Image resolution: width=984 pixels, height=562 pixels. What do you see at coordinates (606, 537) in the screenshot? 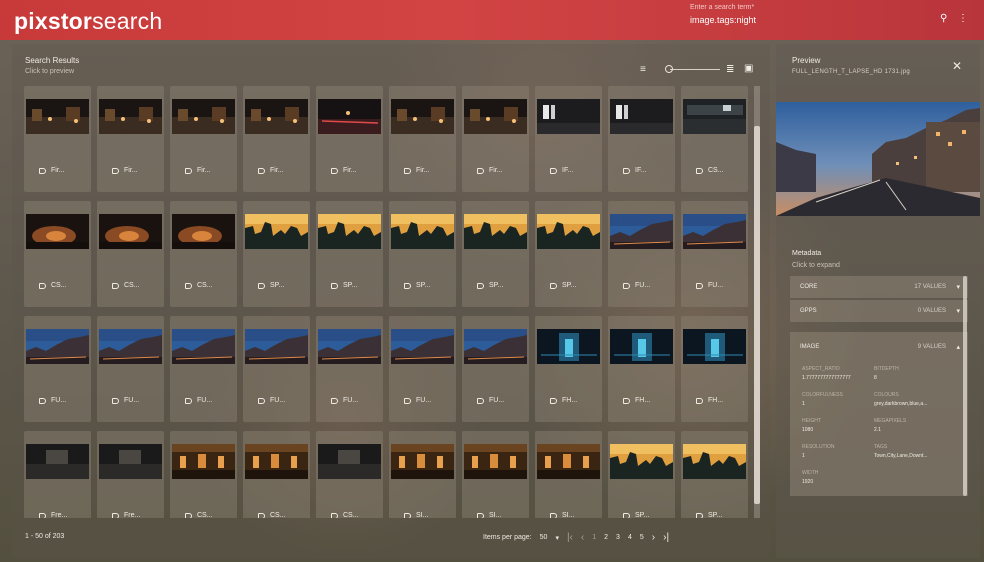
I see `page-2-button: 2` at bounding box center [606, 537].